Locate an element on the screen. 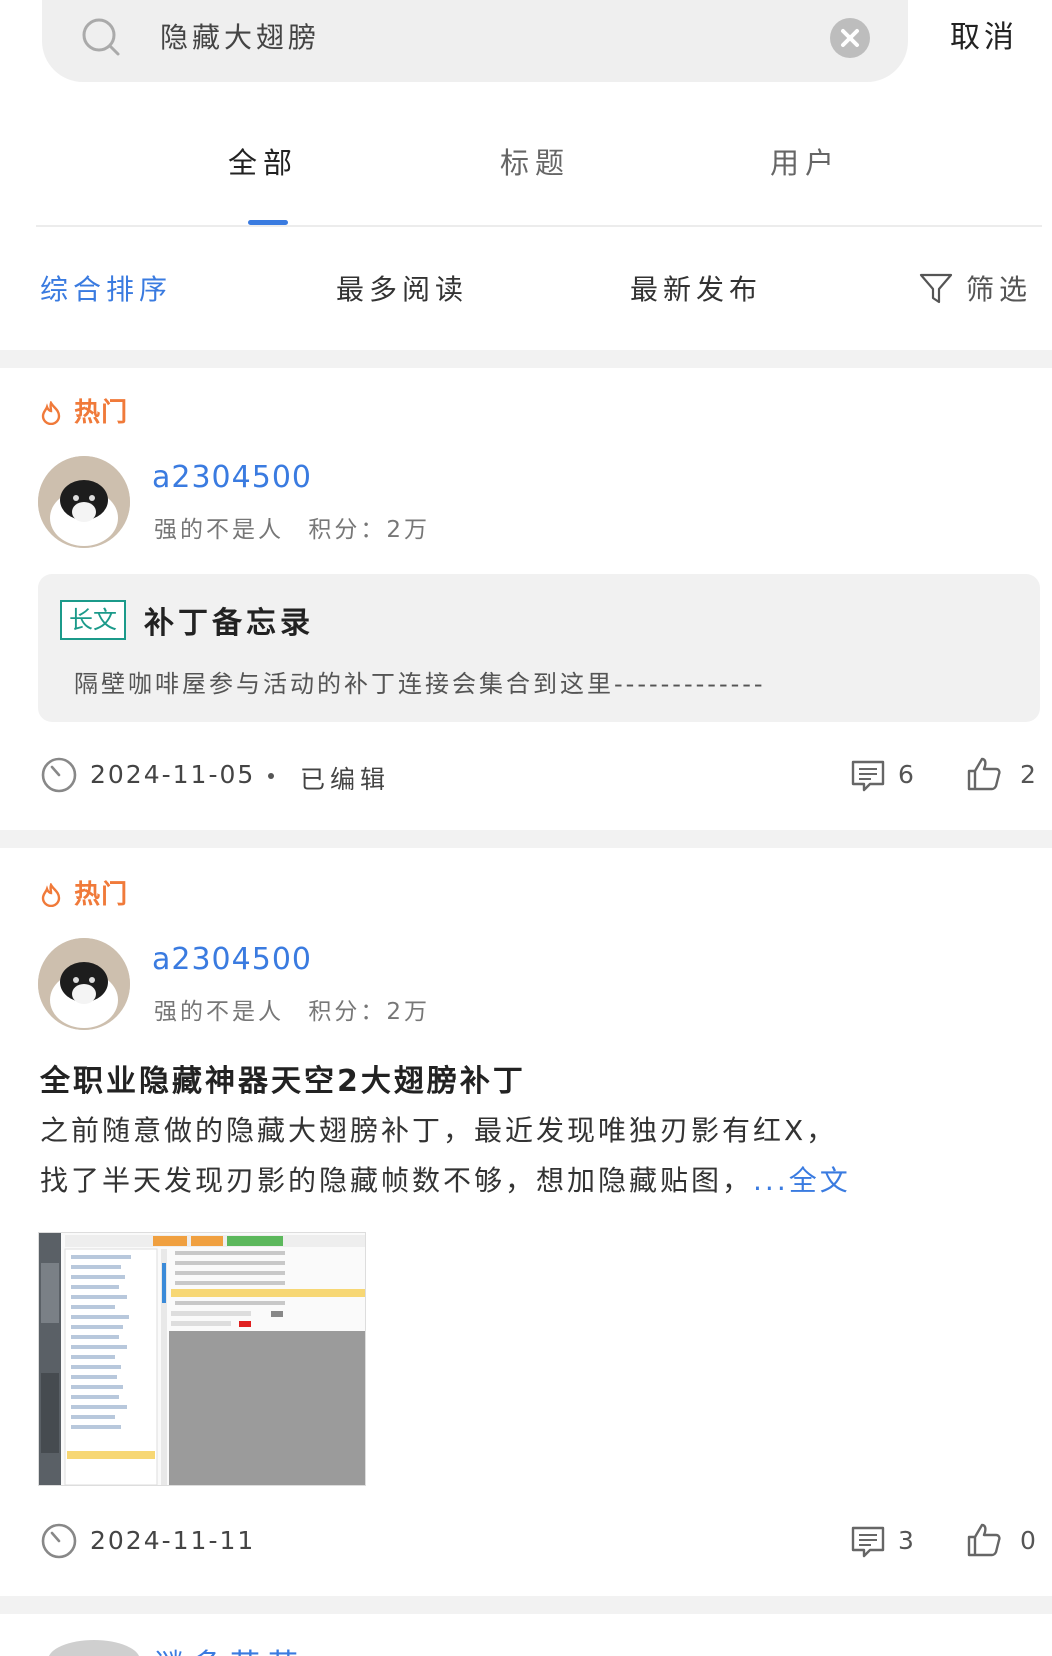  sort-comprehensive: 综合排序 is located at coordinates (106, 288).